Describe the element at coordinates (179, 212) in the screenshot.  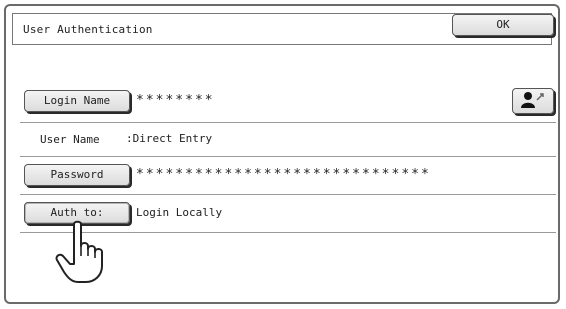
I see `auth-to-value: Login Locally` at that location.